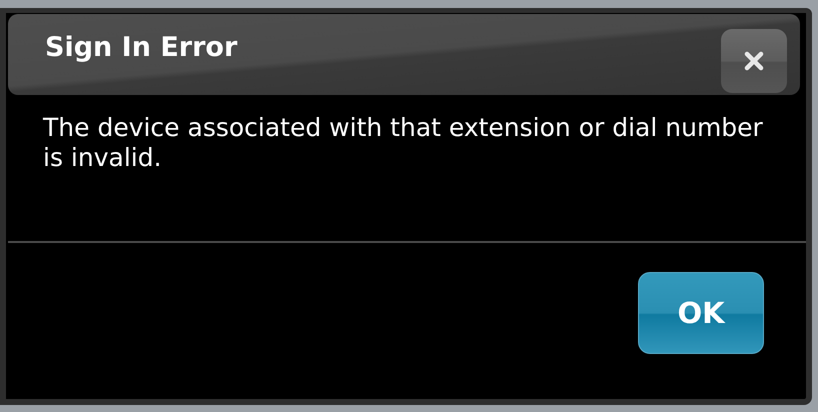 The width and height of the screenshot is (818, 412). Describe the element at coordinates (141, 47) in the screenshot. I see `dialog-title: Sign In Error` at that location.